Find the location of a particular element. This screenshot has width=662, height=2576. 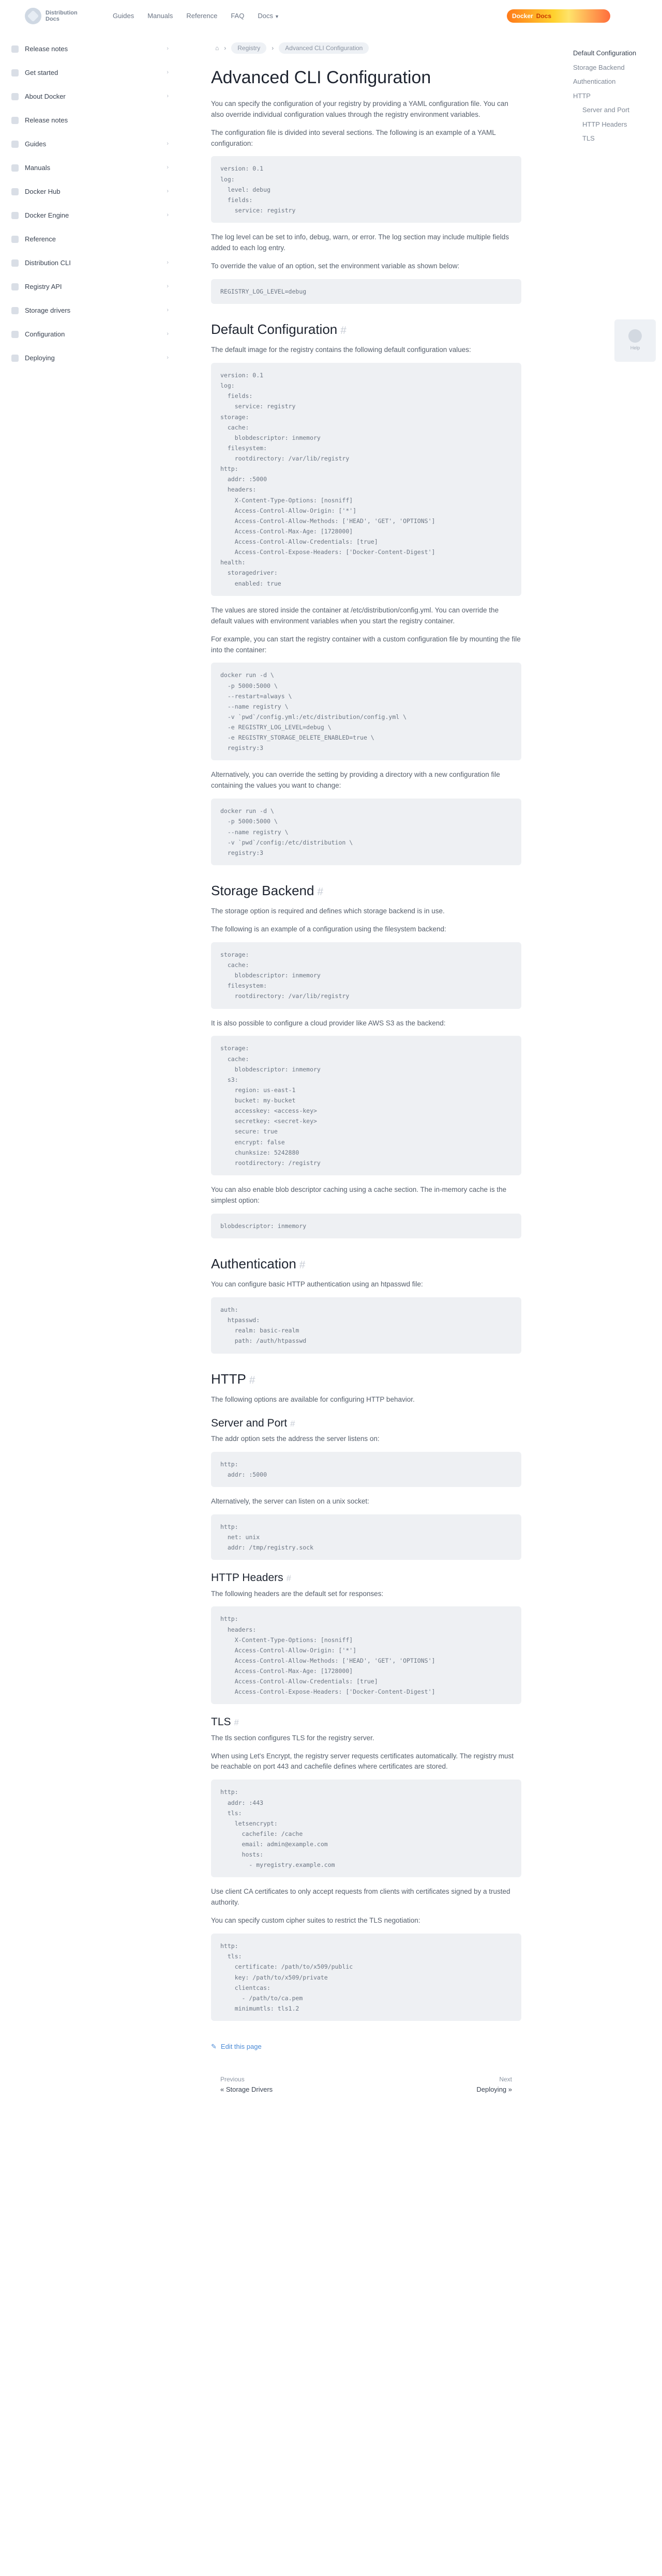

subsection-heading: TLS # is located at coordinates (225, 1722).